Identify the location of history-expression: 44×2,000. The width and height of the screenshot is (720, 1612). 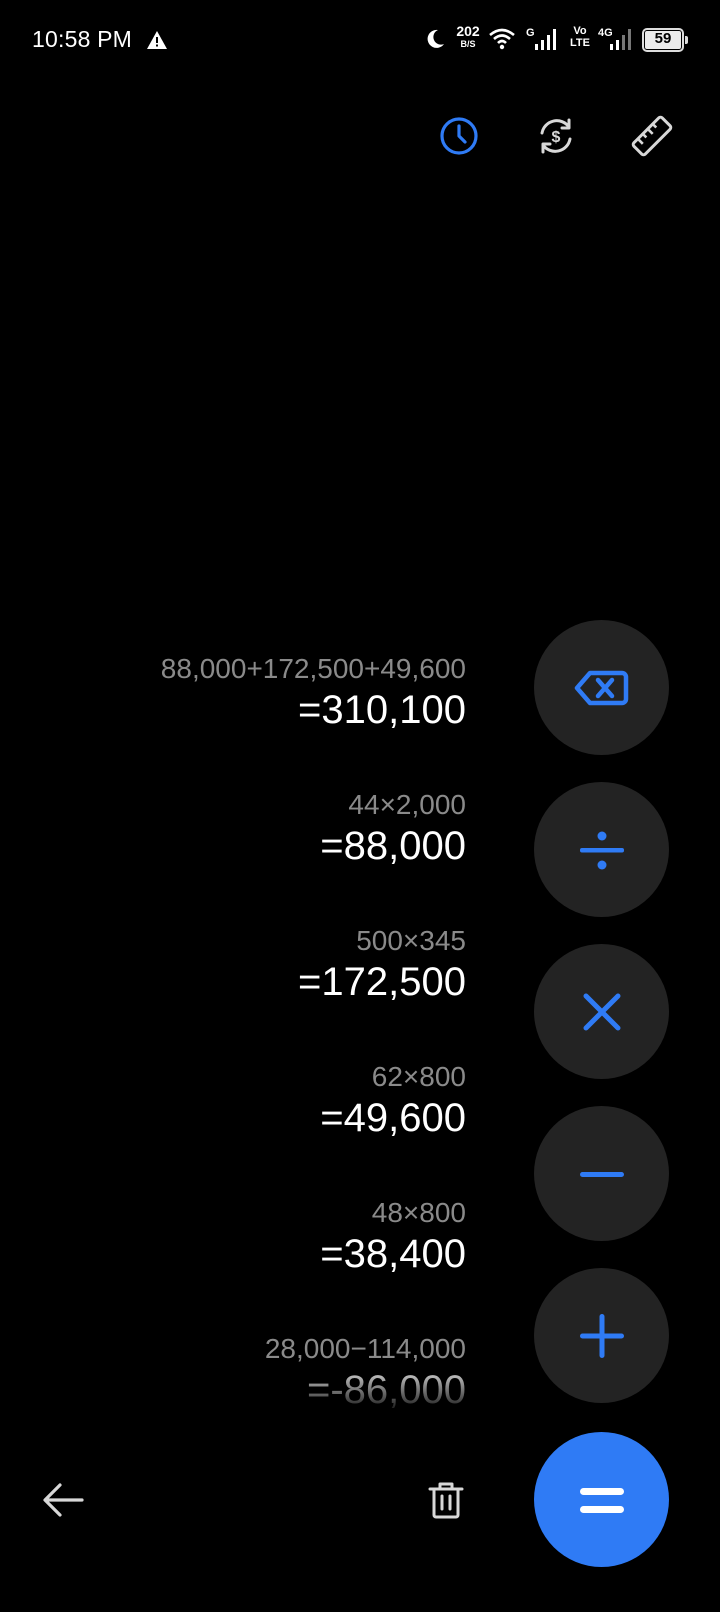
(407, 804).